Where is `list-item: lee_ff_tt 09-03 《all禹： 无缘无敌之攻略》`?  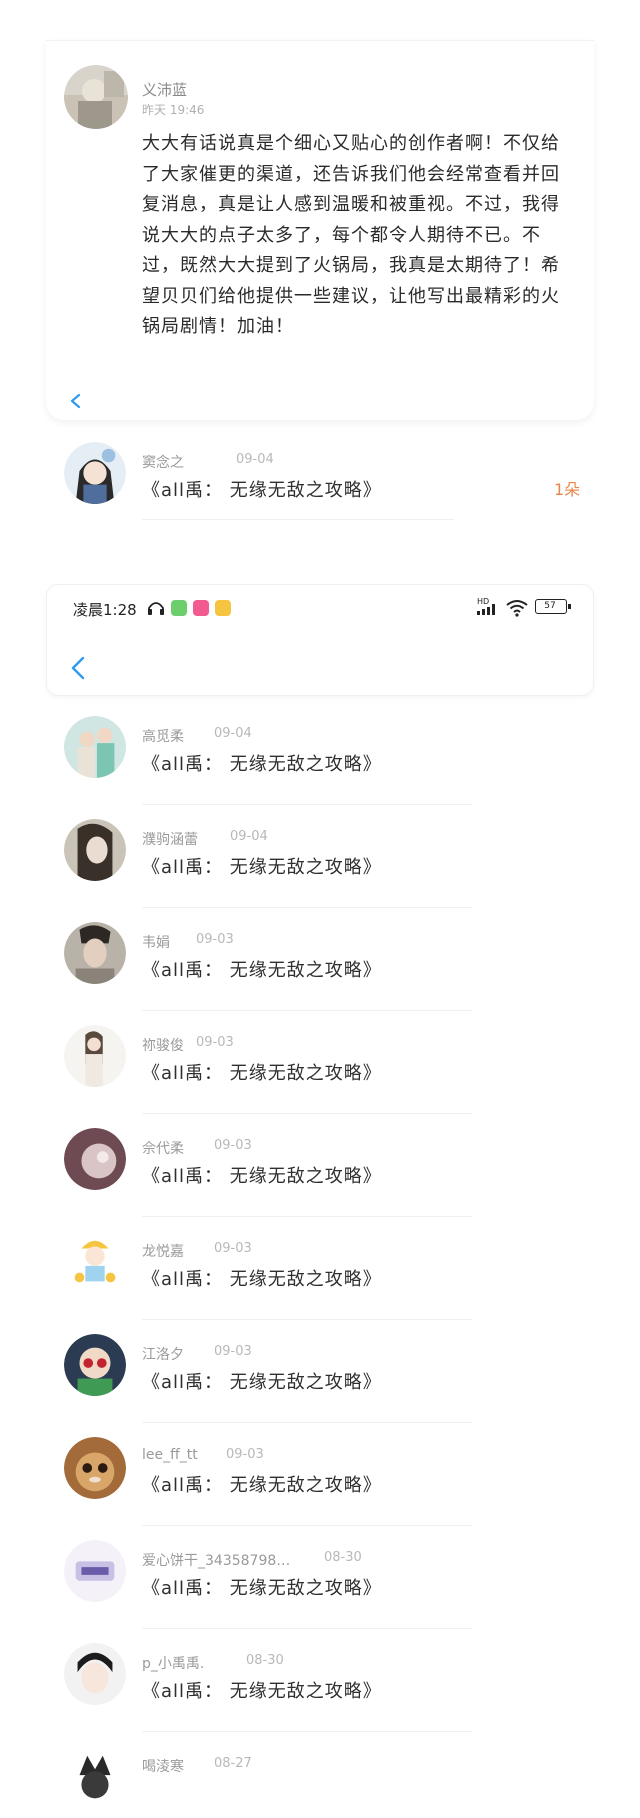
list-item: lee_ff_tt 09-03 《all禹： 无缘无敌之攻略》 is located at coordinates (320, 1476).